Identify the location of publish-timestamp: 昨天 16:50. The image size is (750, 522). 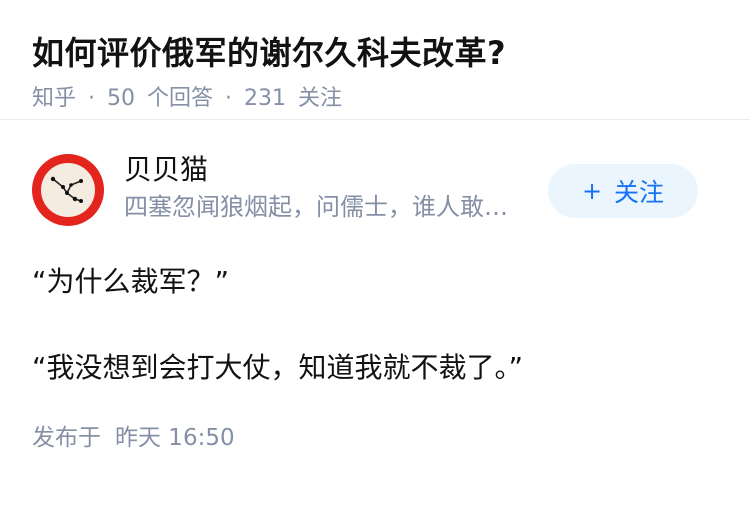
(175, 438).